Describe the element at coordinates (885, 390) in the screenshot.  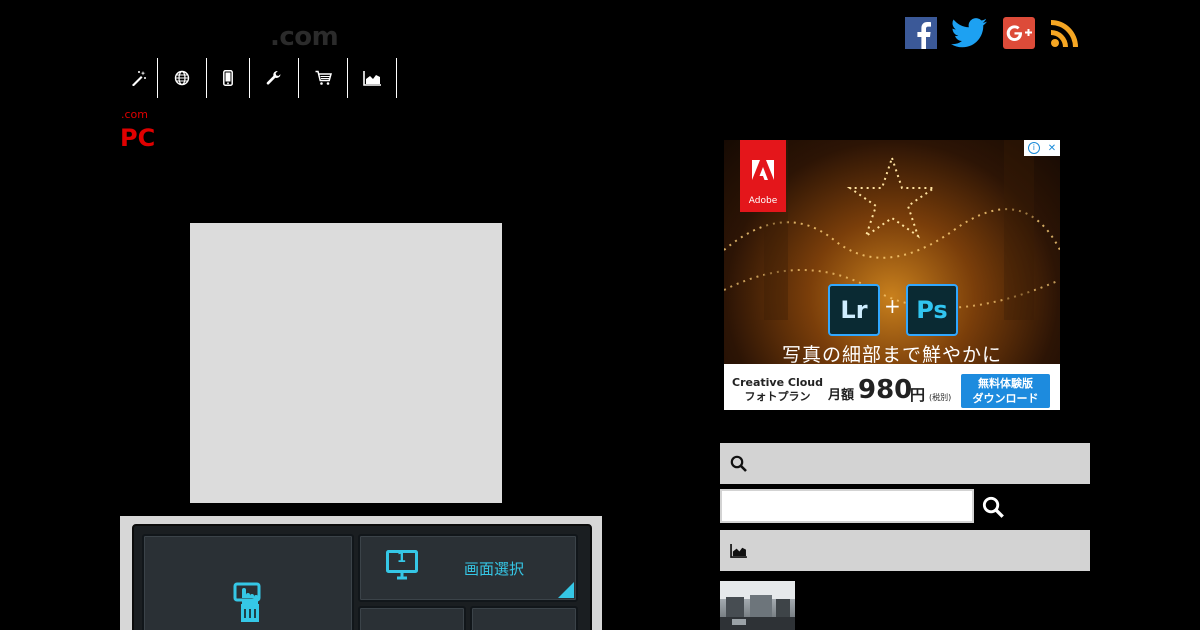
I see `price-value: 980` at that location.